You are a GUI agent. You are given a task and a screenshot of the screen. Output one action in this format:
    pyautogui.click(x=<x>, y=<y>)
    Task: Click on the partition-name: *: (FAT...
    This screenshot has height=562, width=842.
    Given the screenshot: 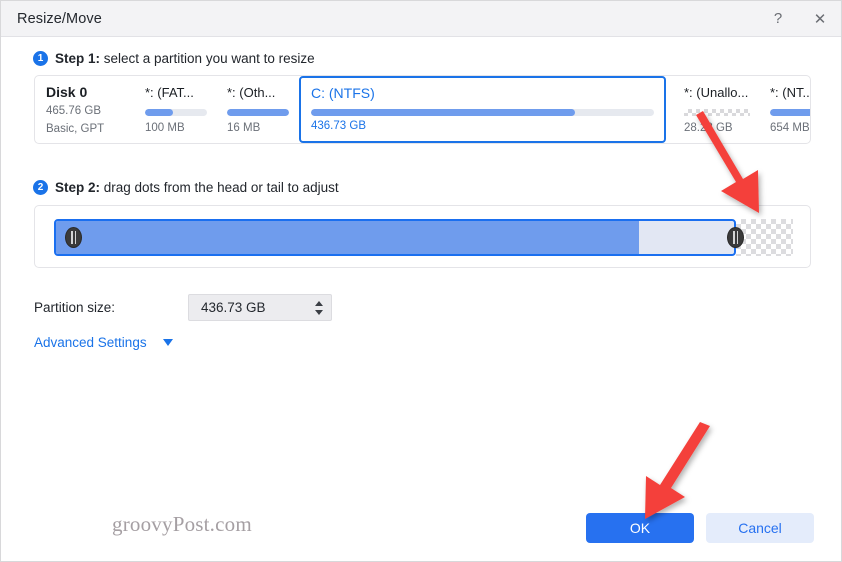 What is the action you would take?
    pyautogui.click(x=169, y=92)
    